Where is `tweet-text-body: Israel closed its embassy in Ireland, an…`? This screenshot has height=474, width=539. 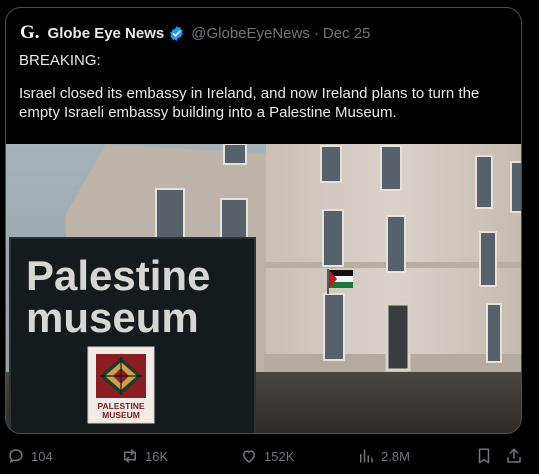 tweet-text-body: Israel closed its embassy in Ireland, an… is located at coordinates (249, 103).